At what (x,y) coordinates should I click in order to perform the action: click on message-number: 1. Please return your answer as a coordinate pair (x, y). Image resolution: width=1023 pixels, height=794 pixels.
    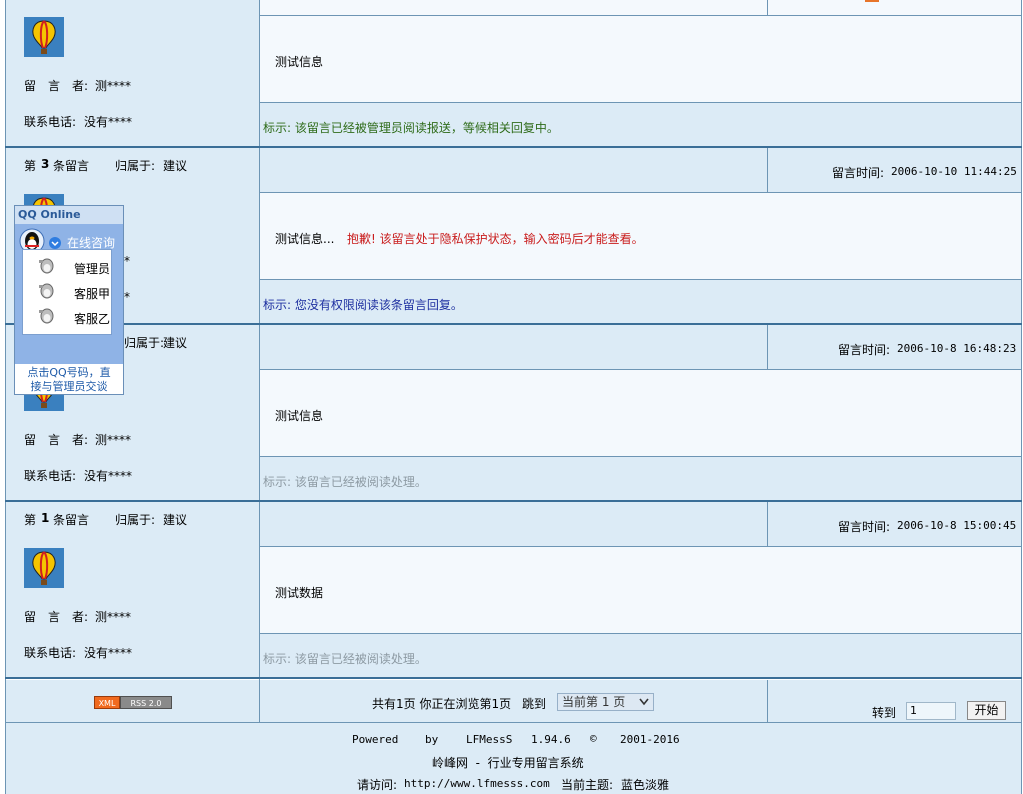
    Looking at the image, I should click on (45, 518).